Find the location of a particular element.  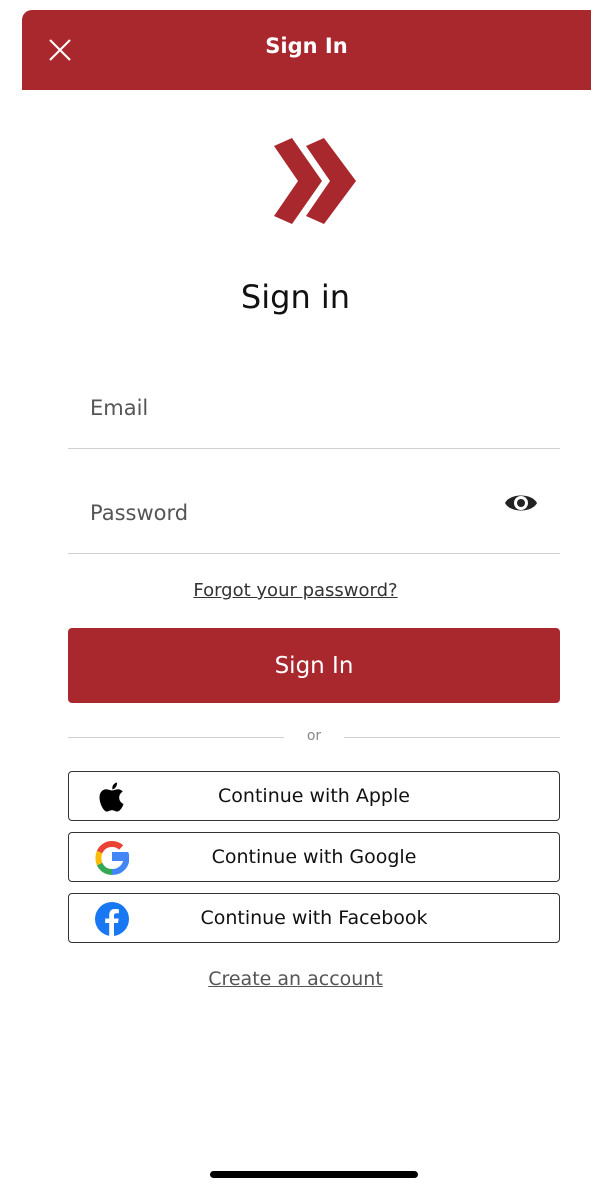

create-account-link: Create an account is located at coordinates (295, 979).